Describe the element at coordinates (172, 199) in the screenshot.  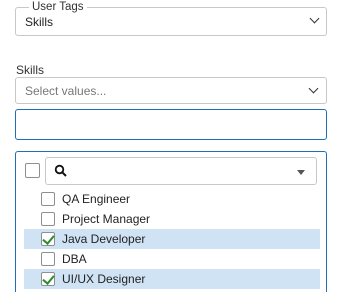
I see `option-row: QA Engineer` at that location.